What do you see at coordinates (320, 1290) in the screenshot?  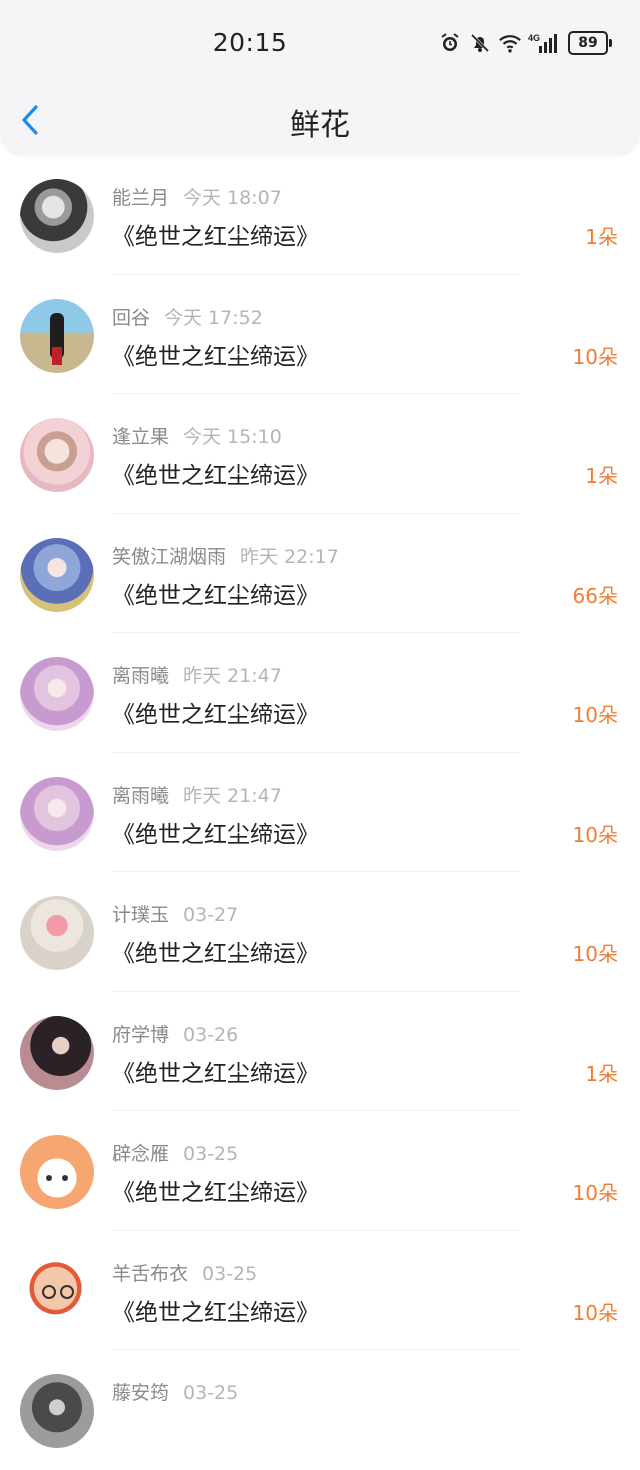 I see `list-item: 羊舌布衣 03-25 《绝世之红尘缔运》 10朵` at bounding box center [320, 1290].